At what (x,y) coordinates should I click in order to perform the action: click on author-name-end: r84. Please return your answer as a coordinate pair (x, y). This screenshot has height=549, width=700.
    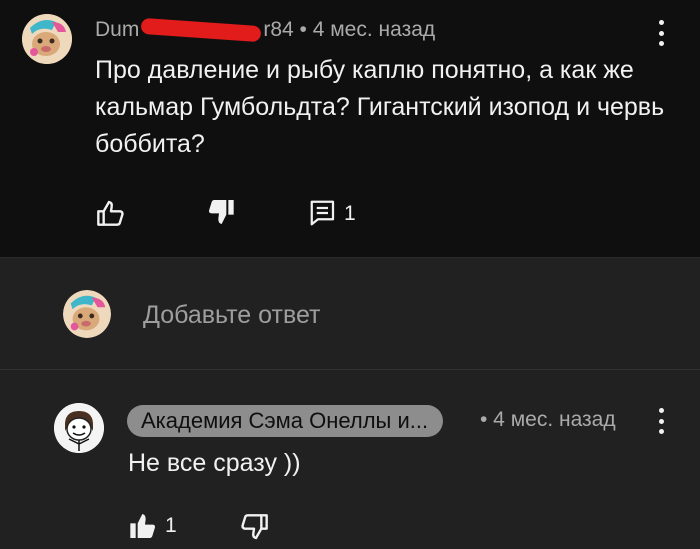
    Looking at the image, I should click on (278, 29).